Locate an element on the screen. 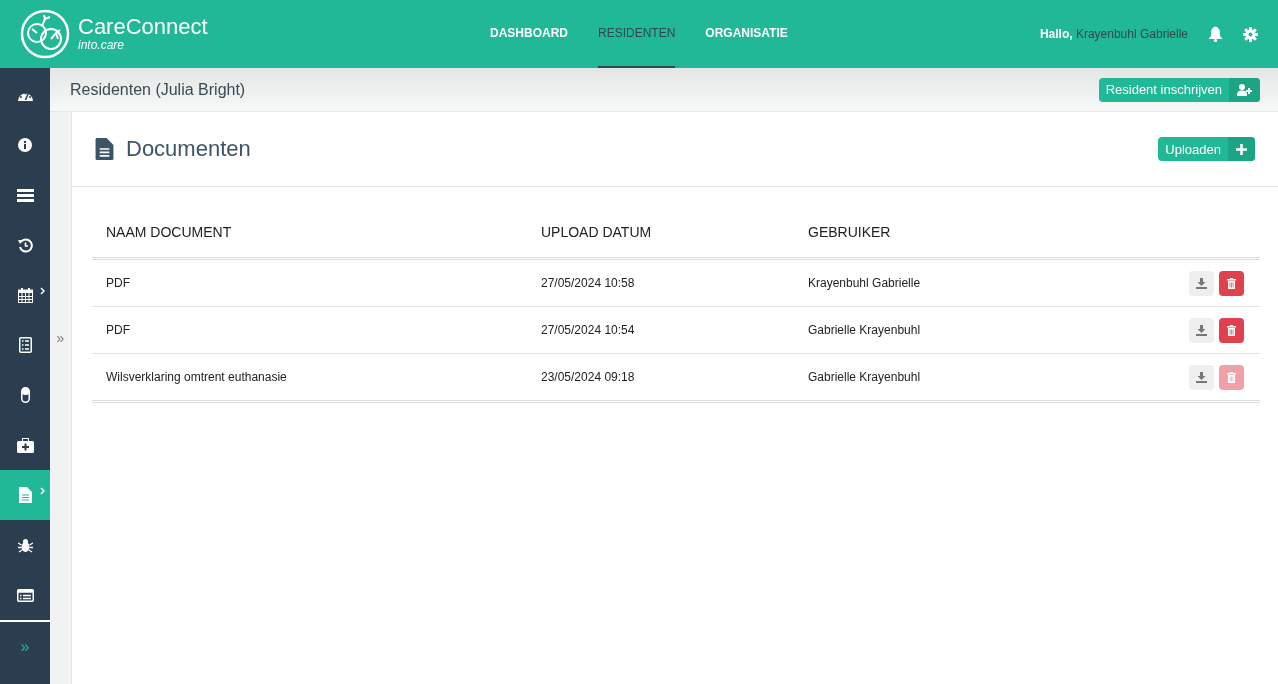 The image size is (1278, 684). calendar-icon is located at coordinates (25, 295).